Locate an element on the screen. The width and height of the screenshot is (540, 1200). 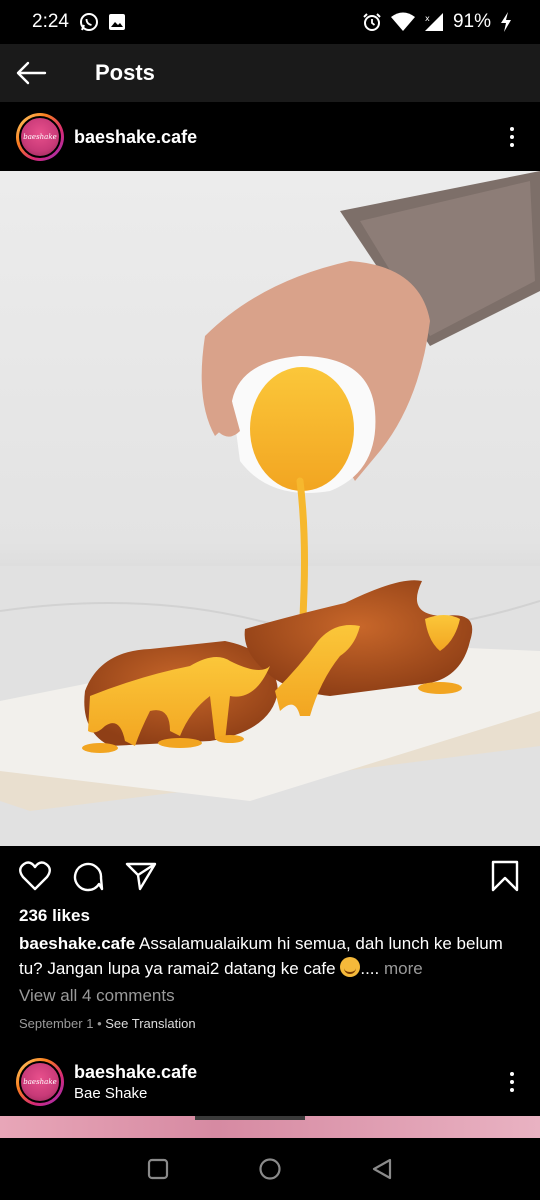
caption-username: baeshake.cafe is located at coordinates (77, 943).